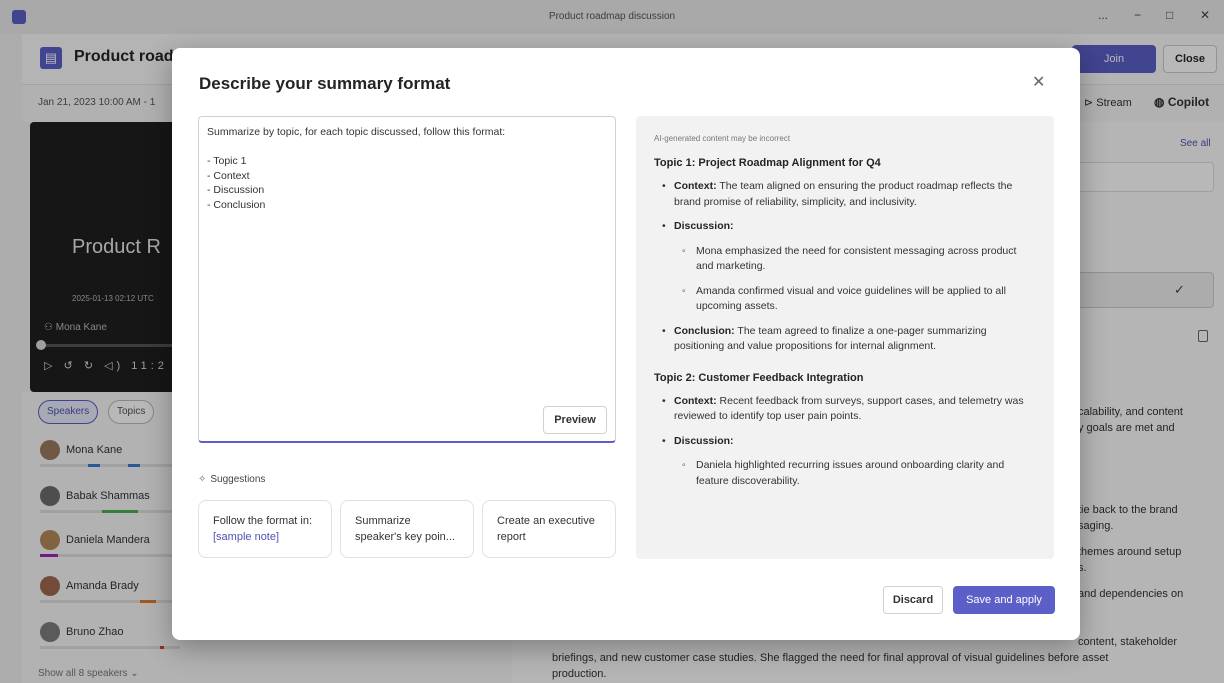 Image resolution: width=1224 pixels, height=683 pixels. I want to click on ai-disclaimer: AI-generated content may be incorrect, so click(722, 138).